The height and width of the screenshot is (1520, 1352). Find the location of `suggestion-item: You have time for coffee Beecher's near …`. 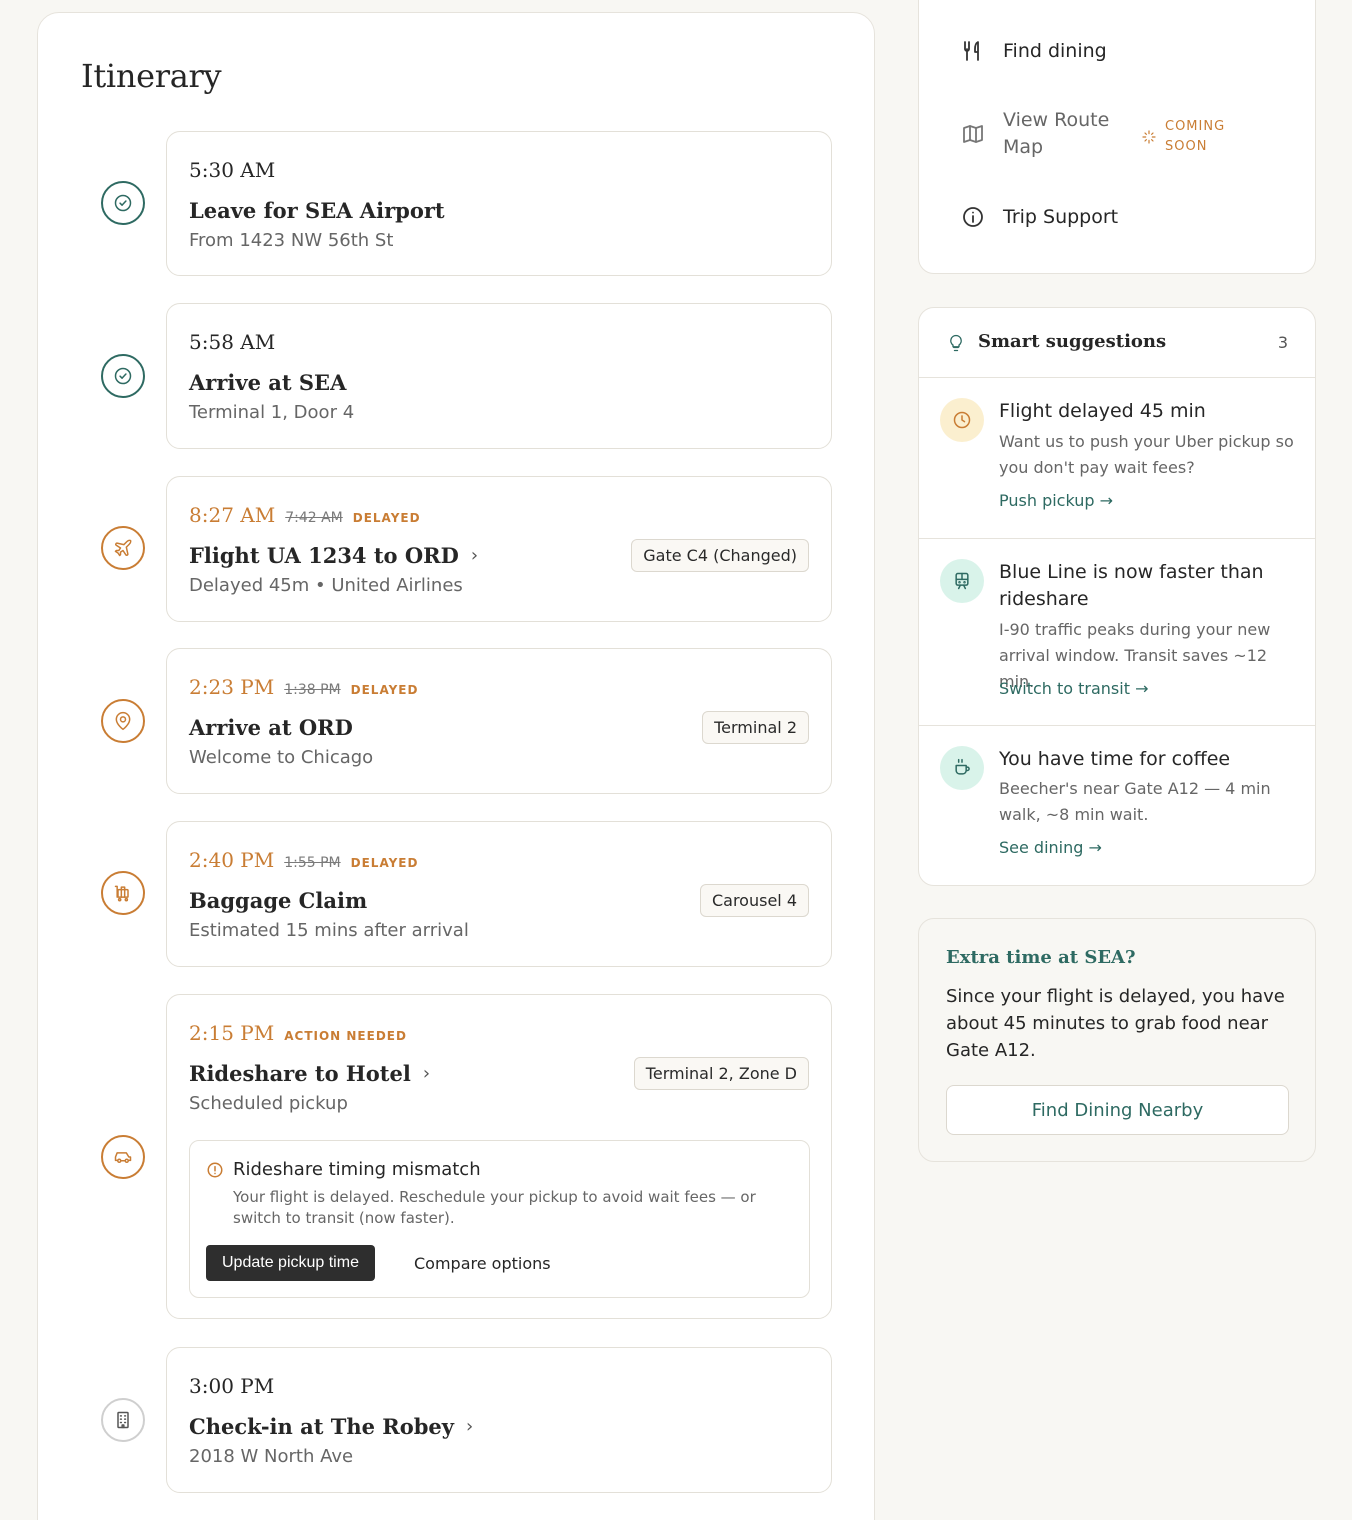

suggestion-item: You have time for coffee Beecher's near … is located at coordinates (1117, 805).